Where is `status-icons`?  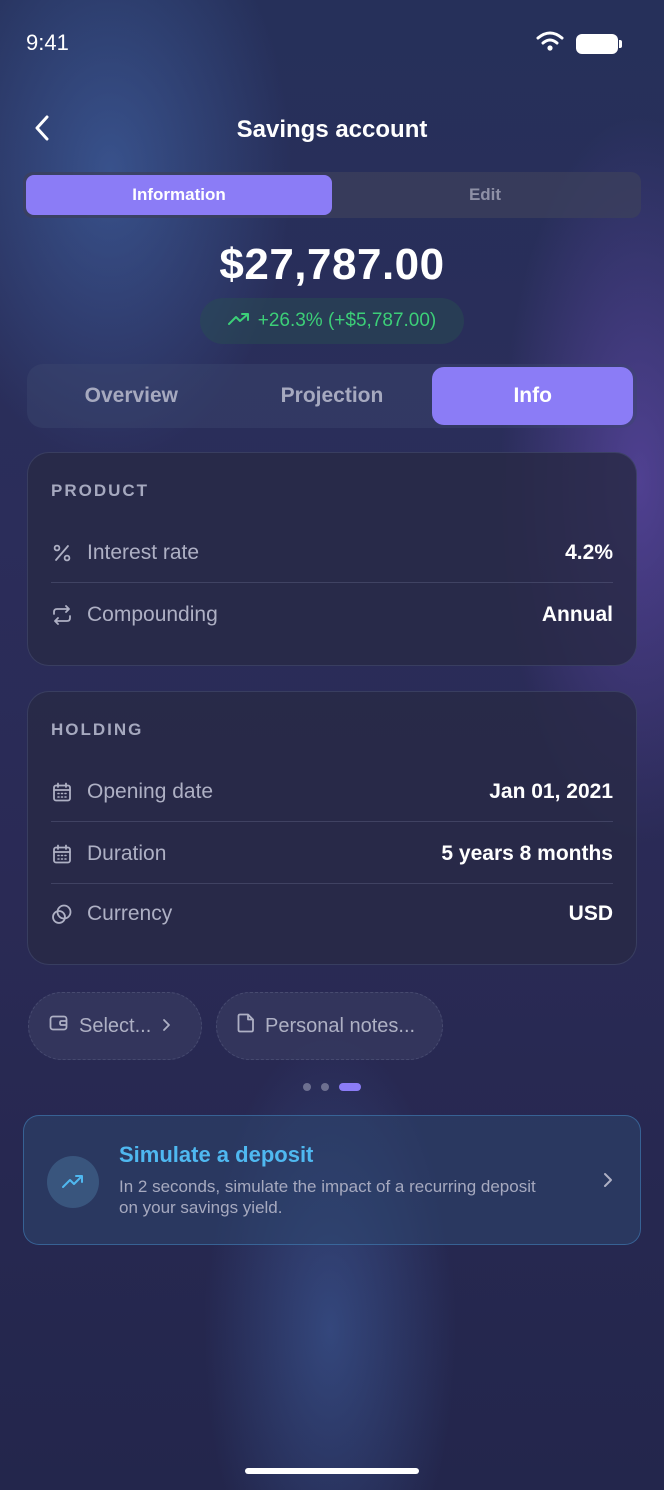 status-icons is located at coordinates (579, 43).